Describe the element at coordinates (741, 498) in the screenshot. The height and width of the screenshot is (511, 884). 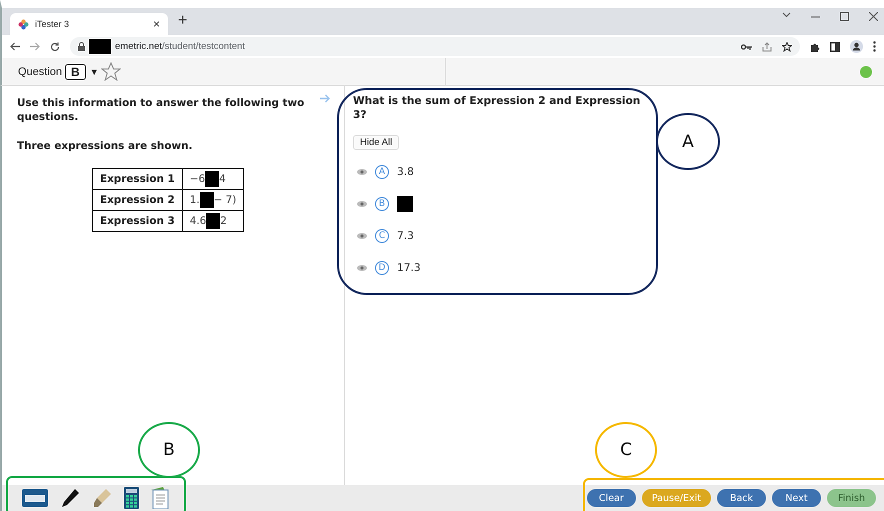
I see `nav-button: Back` at that location.